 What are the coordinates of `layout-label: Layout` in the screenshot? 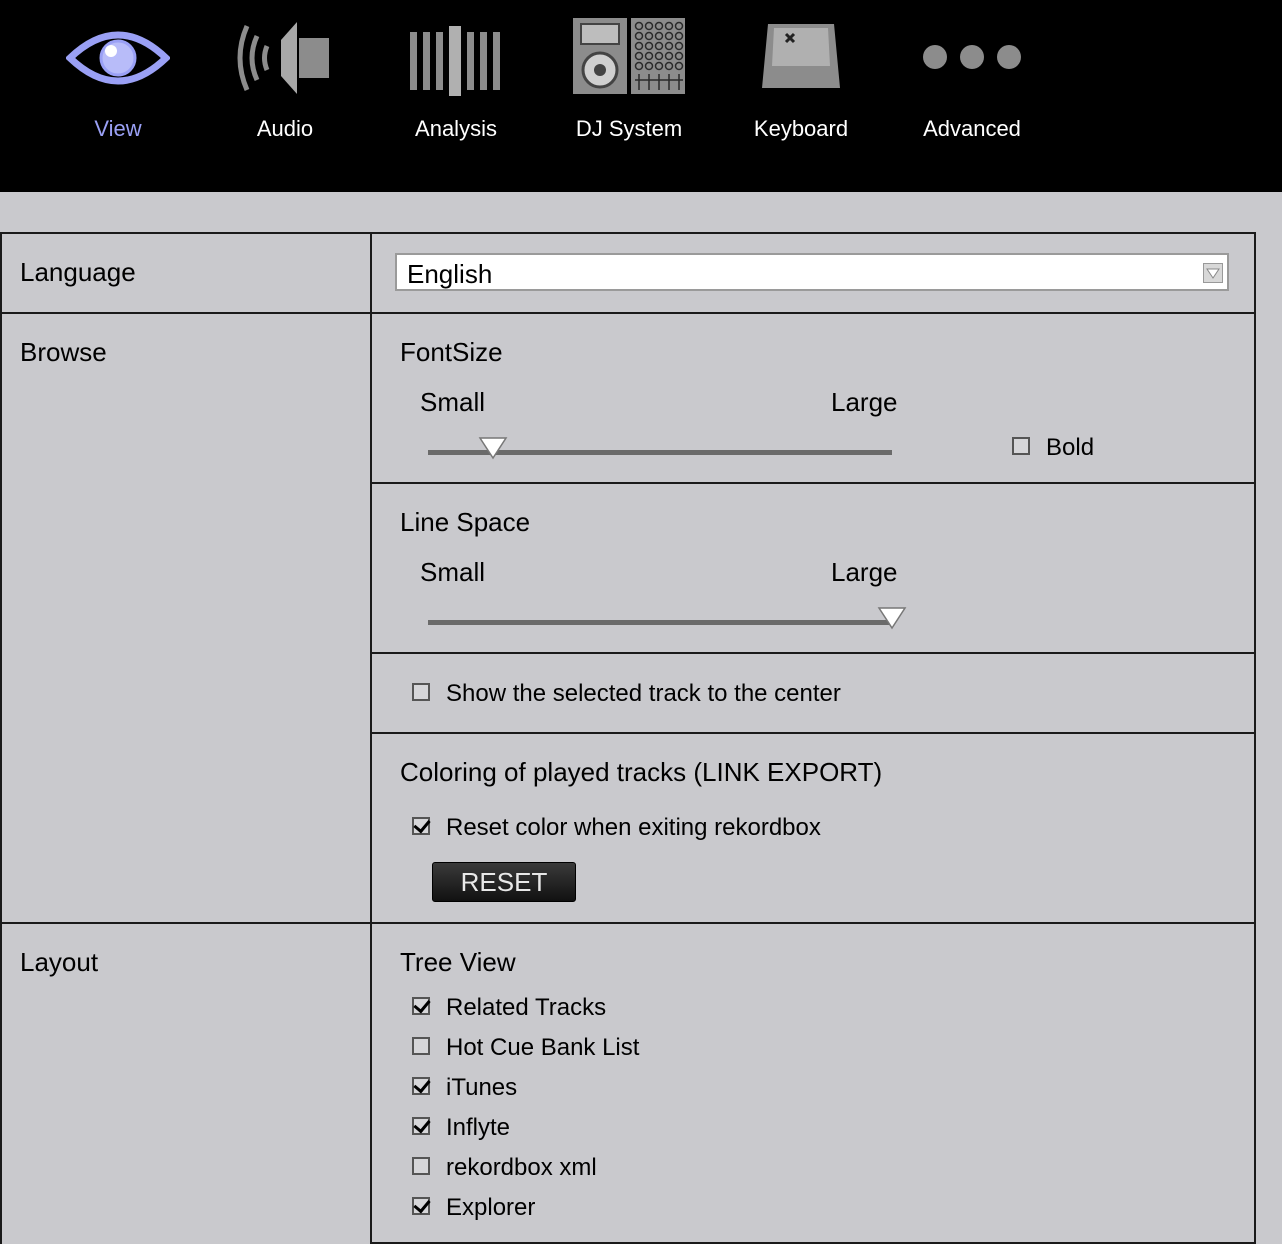 It's located at (59, 962).